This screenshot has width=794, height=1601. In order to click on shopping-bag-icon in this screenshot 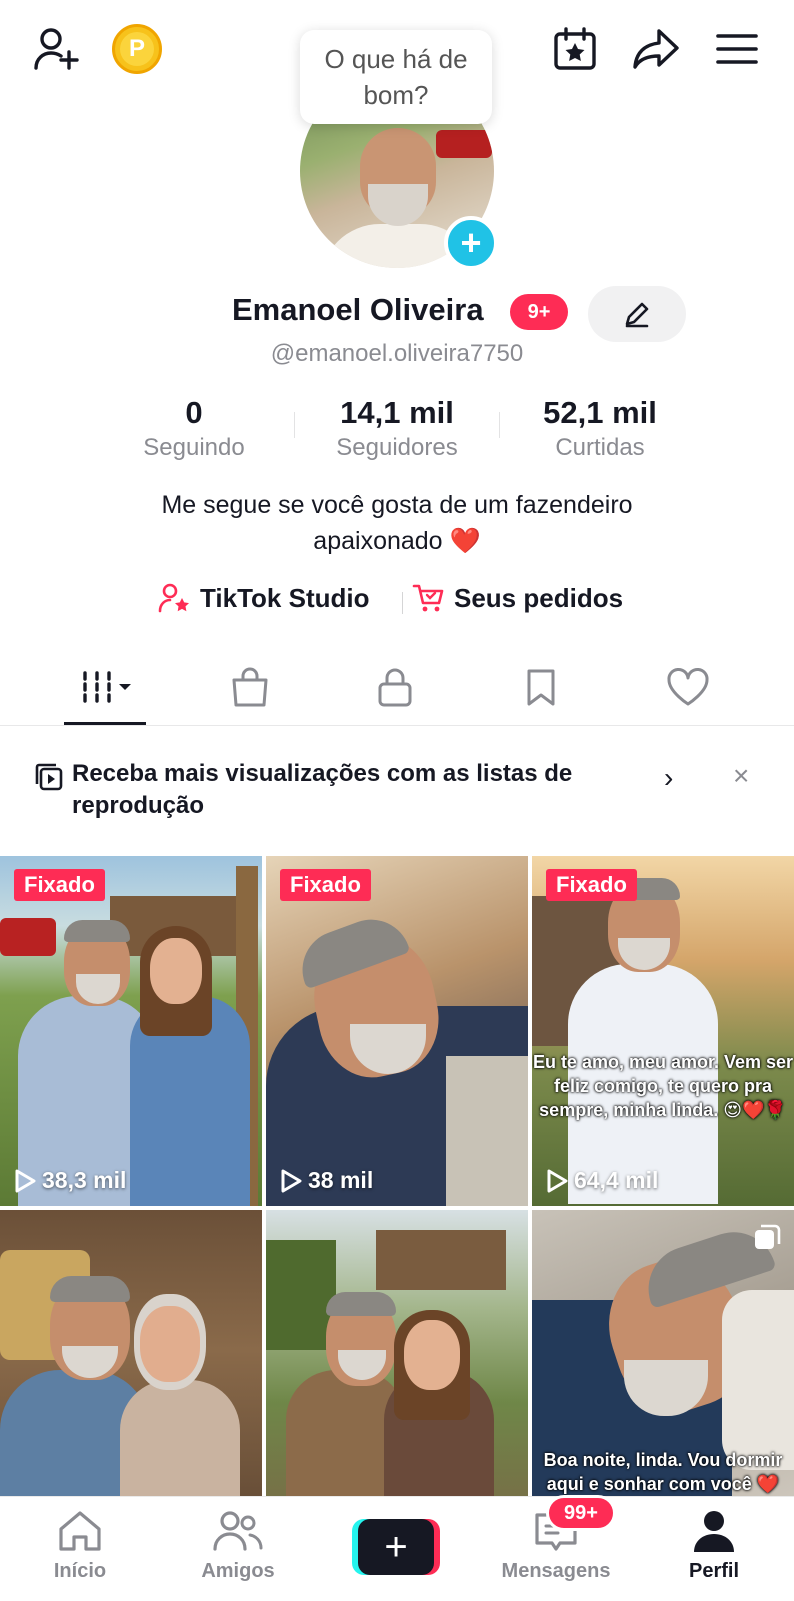, I will do `click(250, 687)`.